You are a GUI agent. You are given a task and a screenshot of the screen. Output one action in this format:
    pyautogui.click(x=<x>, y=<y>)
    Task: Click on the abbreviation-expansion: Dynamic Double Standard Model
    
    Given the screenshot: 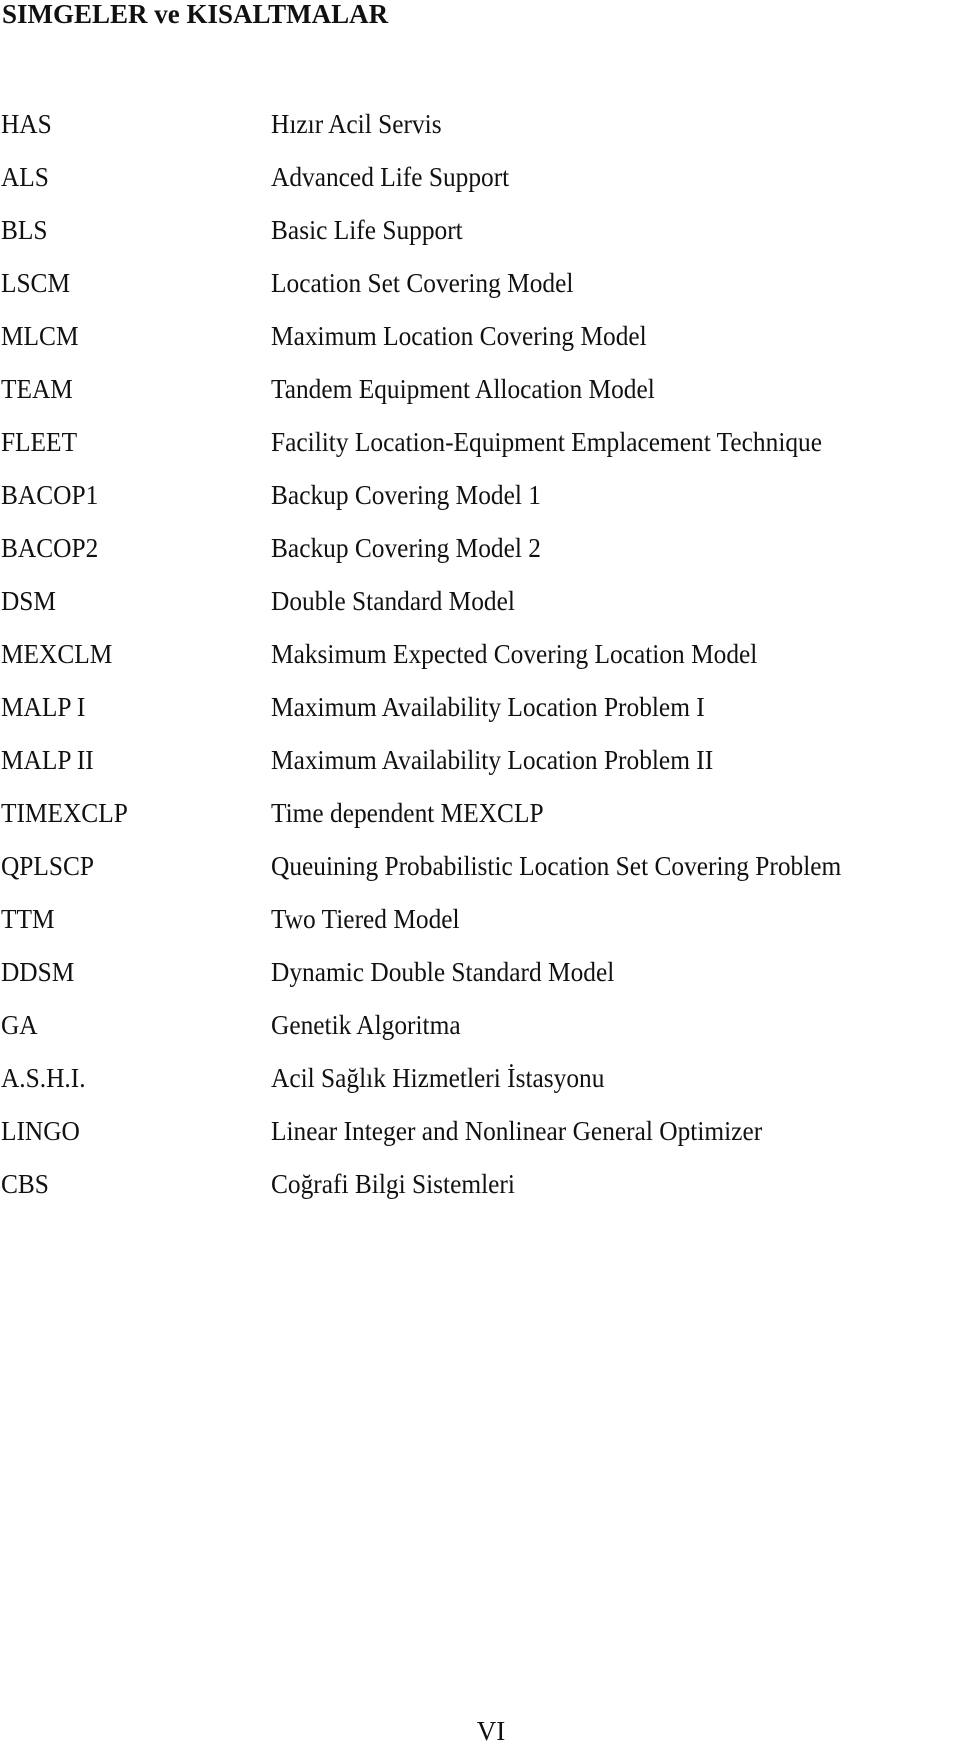 What is the action you would take?
    pyautogui.click(x=443, y=971)
    